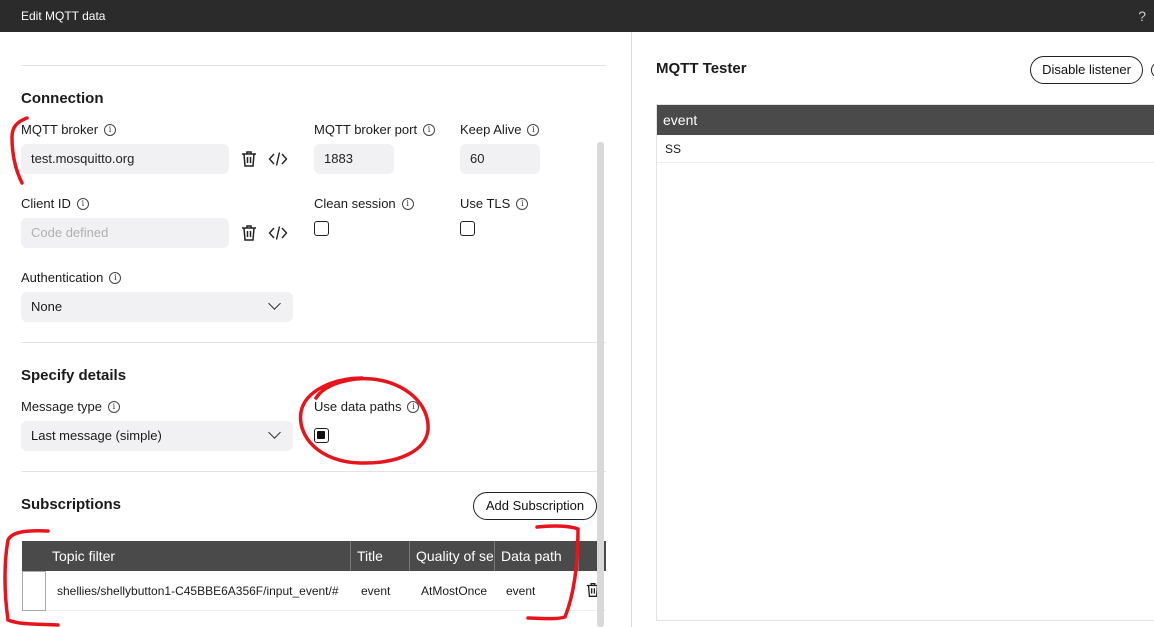  I want to click on authentication-value: None, so click(47, 306).